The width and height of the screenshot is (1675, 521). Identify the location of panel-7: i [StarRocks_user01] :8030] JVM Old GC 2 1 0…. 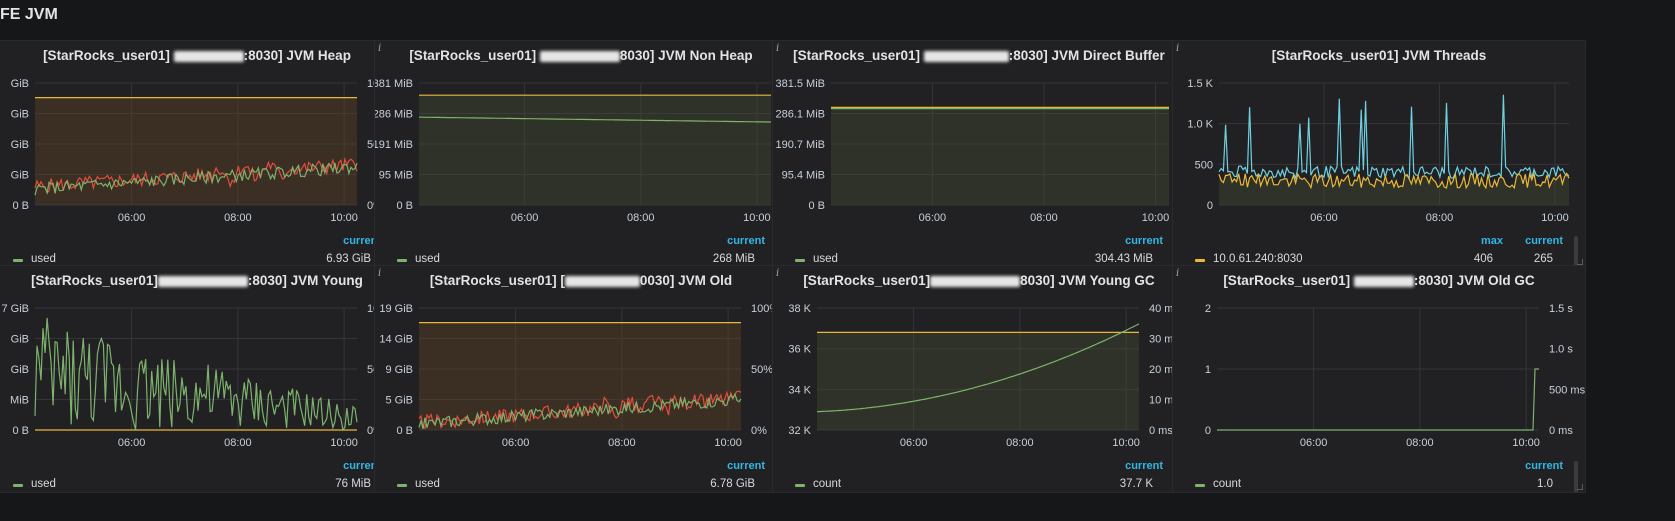
(1379, 379).